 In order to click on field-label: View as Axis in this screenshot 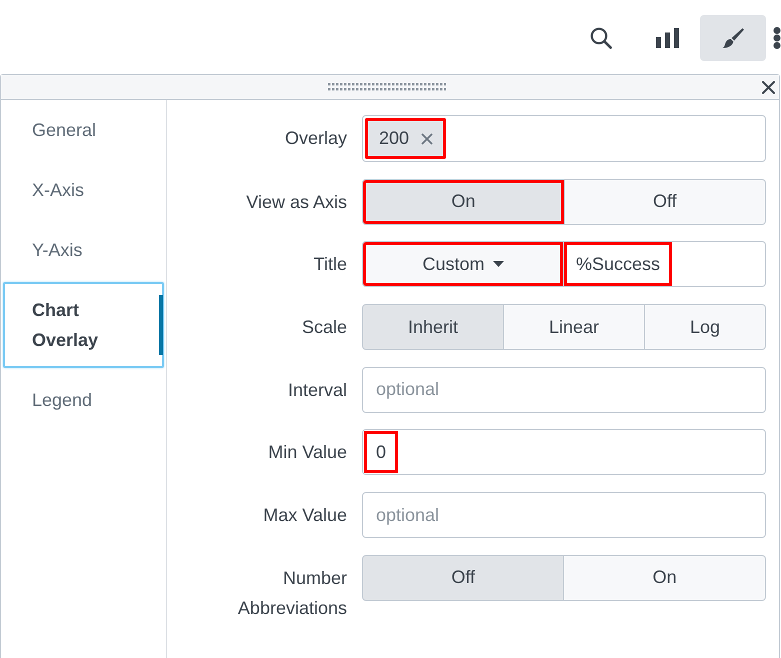, I will do `click(296, 202)`.